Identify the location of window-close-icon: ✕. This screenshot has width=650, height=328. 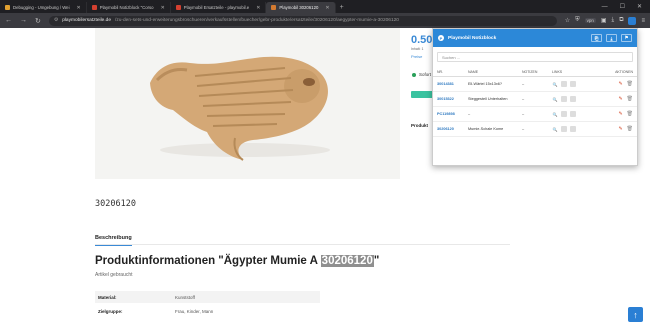
(639, 6).